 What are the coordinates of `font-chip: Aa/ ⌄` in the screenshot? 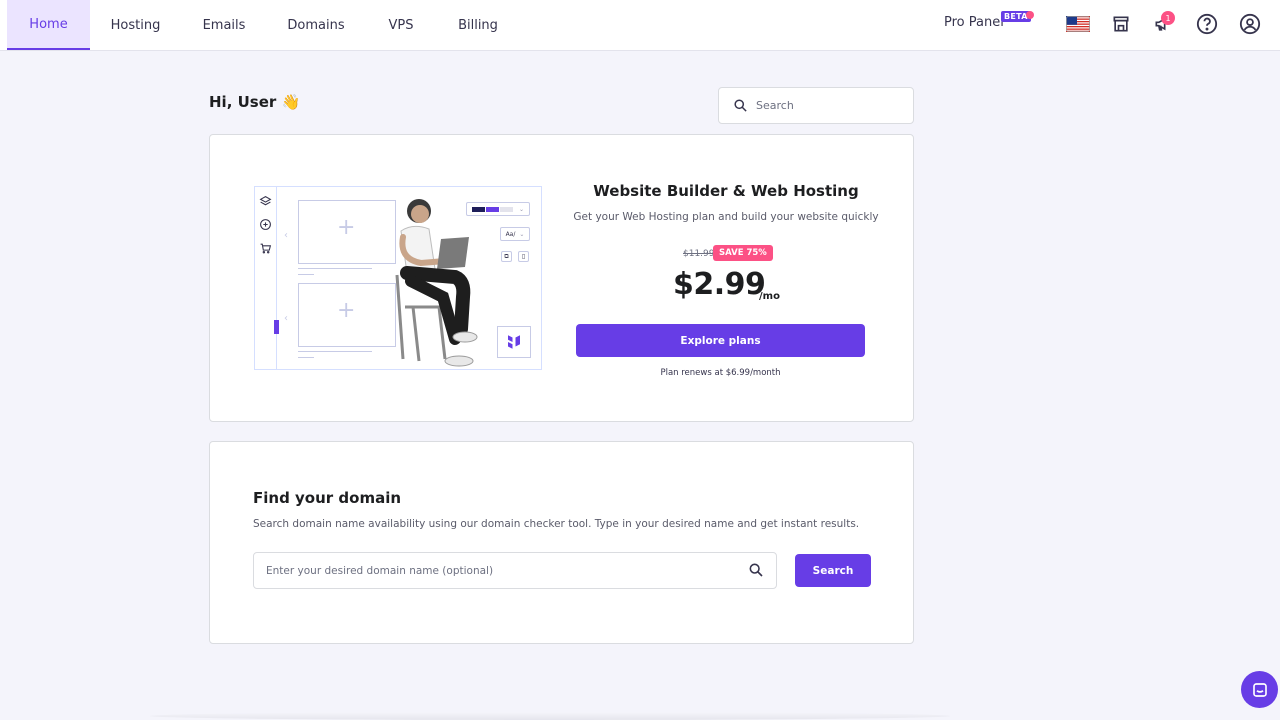 It's located at (515, 234).